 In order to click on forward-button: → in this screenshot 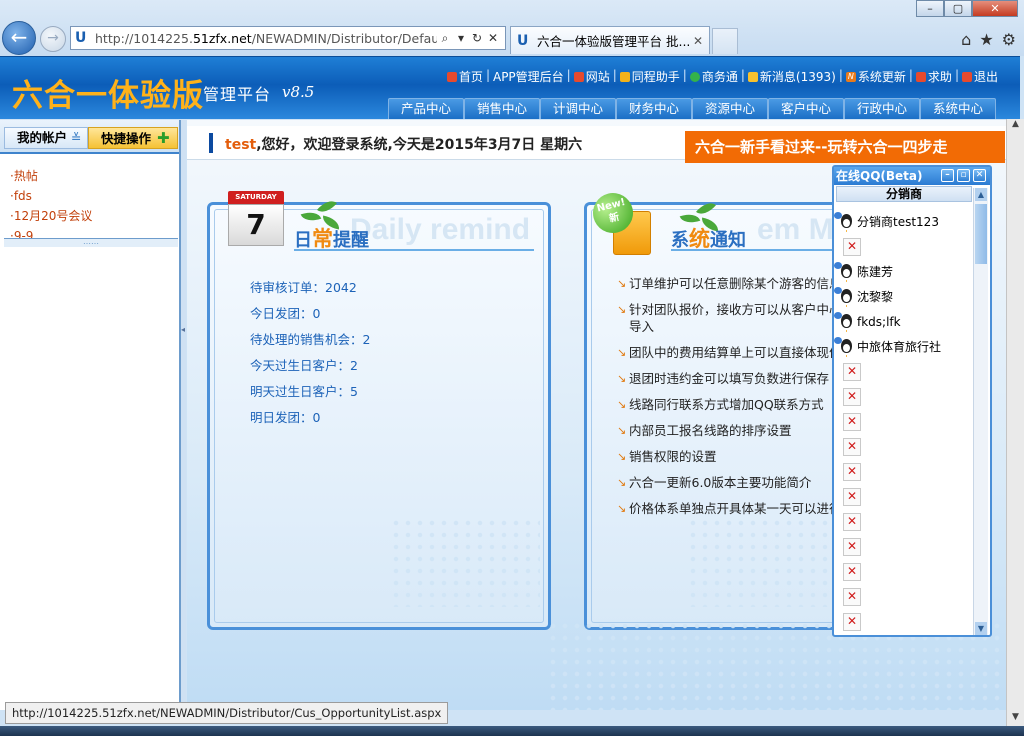, I will do `click(53, 39)`.